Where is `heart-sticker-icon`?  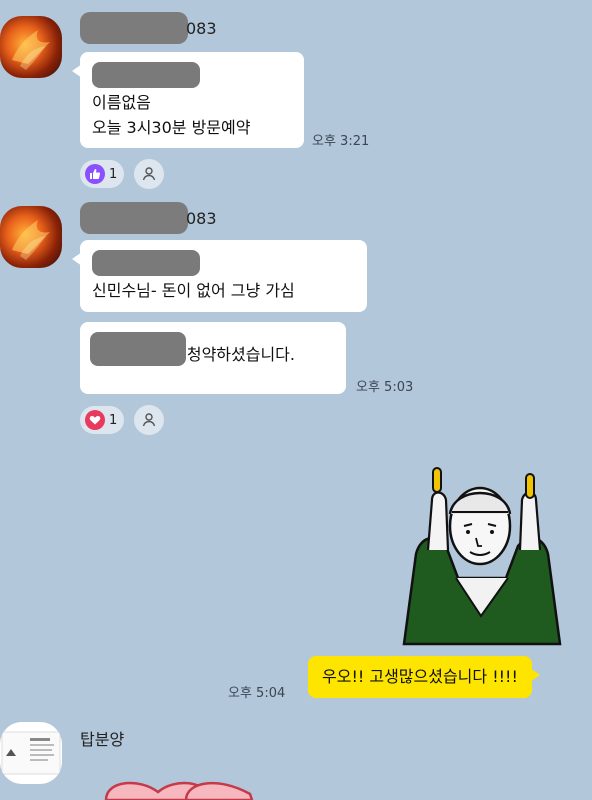 heart-sticker-icon is located at coordinates (179, 790).